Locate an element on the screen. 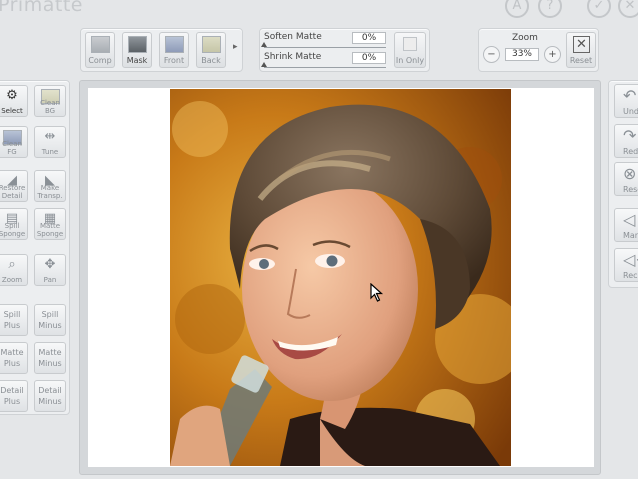  matte-plus-label: Matte Plus is located at coordinates (12, 358).